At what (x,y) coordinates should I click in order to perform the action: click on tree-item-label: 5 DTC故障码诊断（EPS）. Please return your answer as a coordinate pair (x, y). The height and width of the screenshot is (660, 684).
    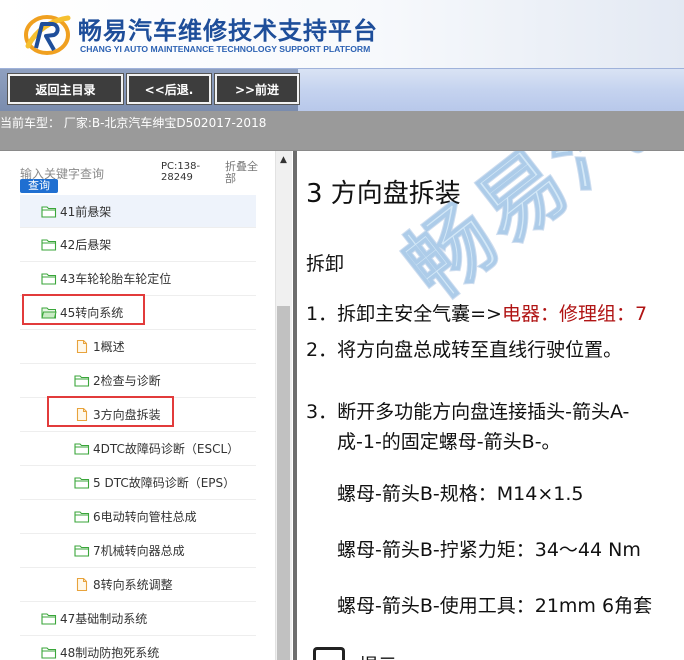
    Looking at the image, I should click on (164, 483).